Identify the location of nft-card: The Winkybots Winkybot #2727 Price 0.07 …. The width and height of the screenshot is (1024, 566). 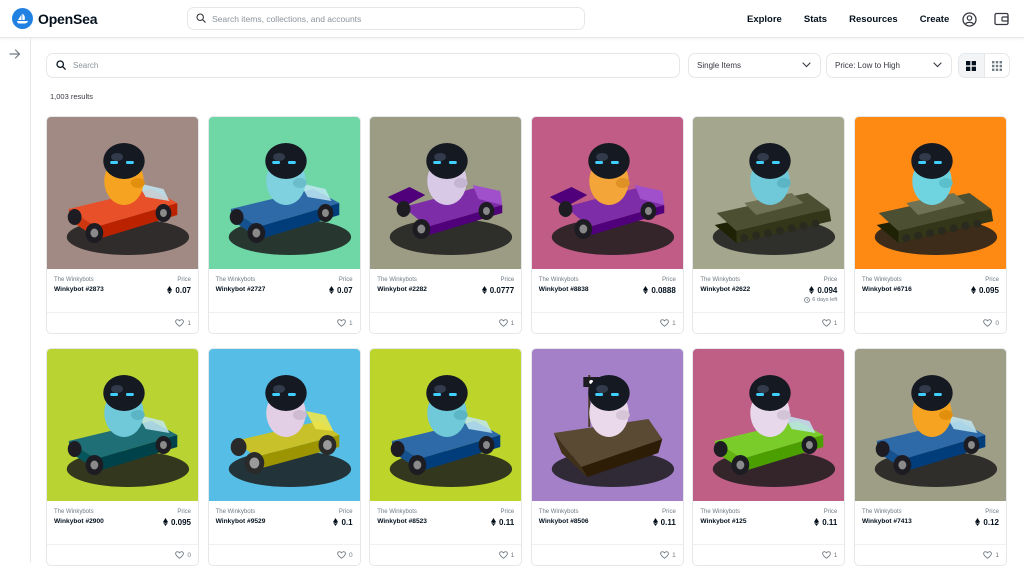
(284, 225).